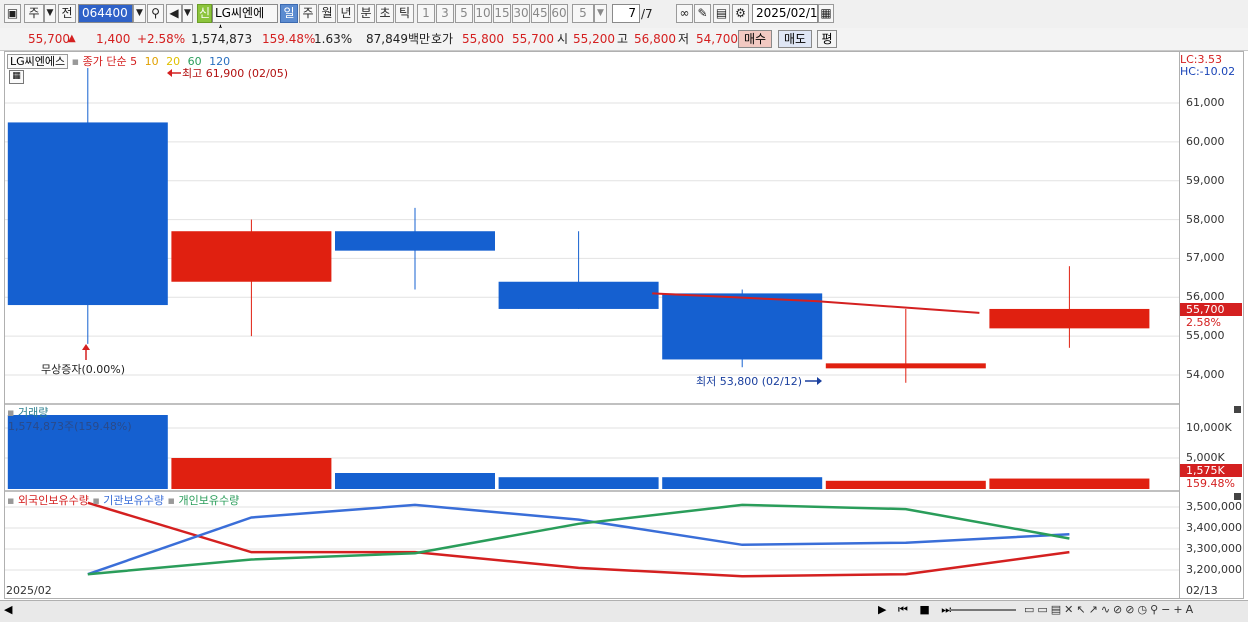 The width and height of the screenshot is (1248, 622). I want to click on chevron-down-icon: ▼, so click(50, 13).